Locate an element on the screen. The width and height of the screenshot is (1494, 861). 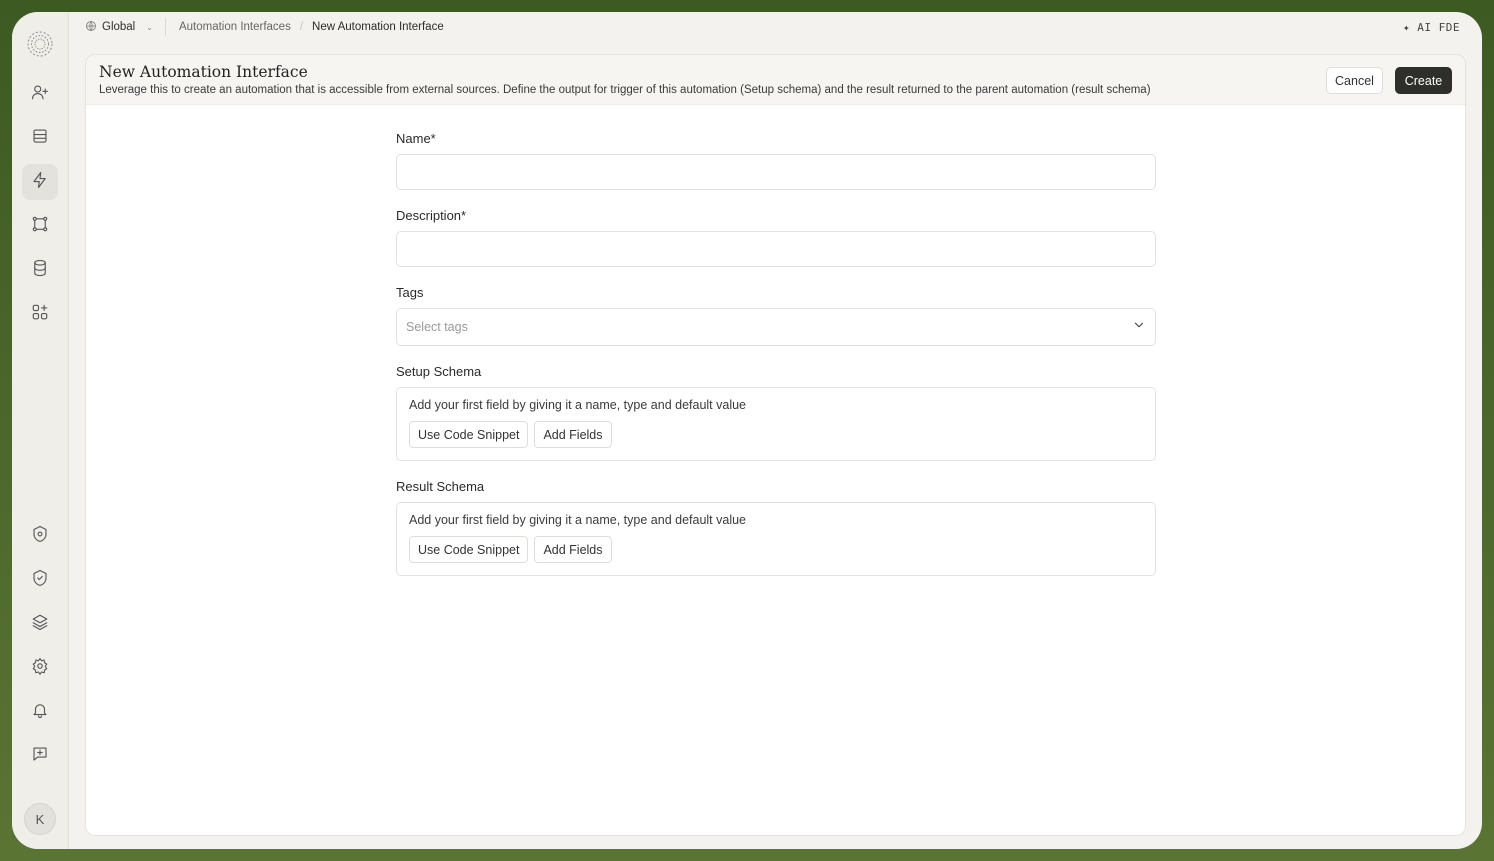
result-schema-label: Result Schema is located at coordinates (440, 486).